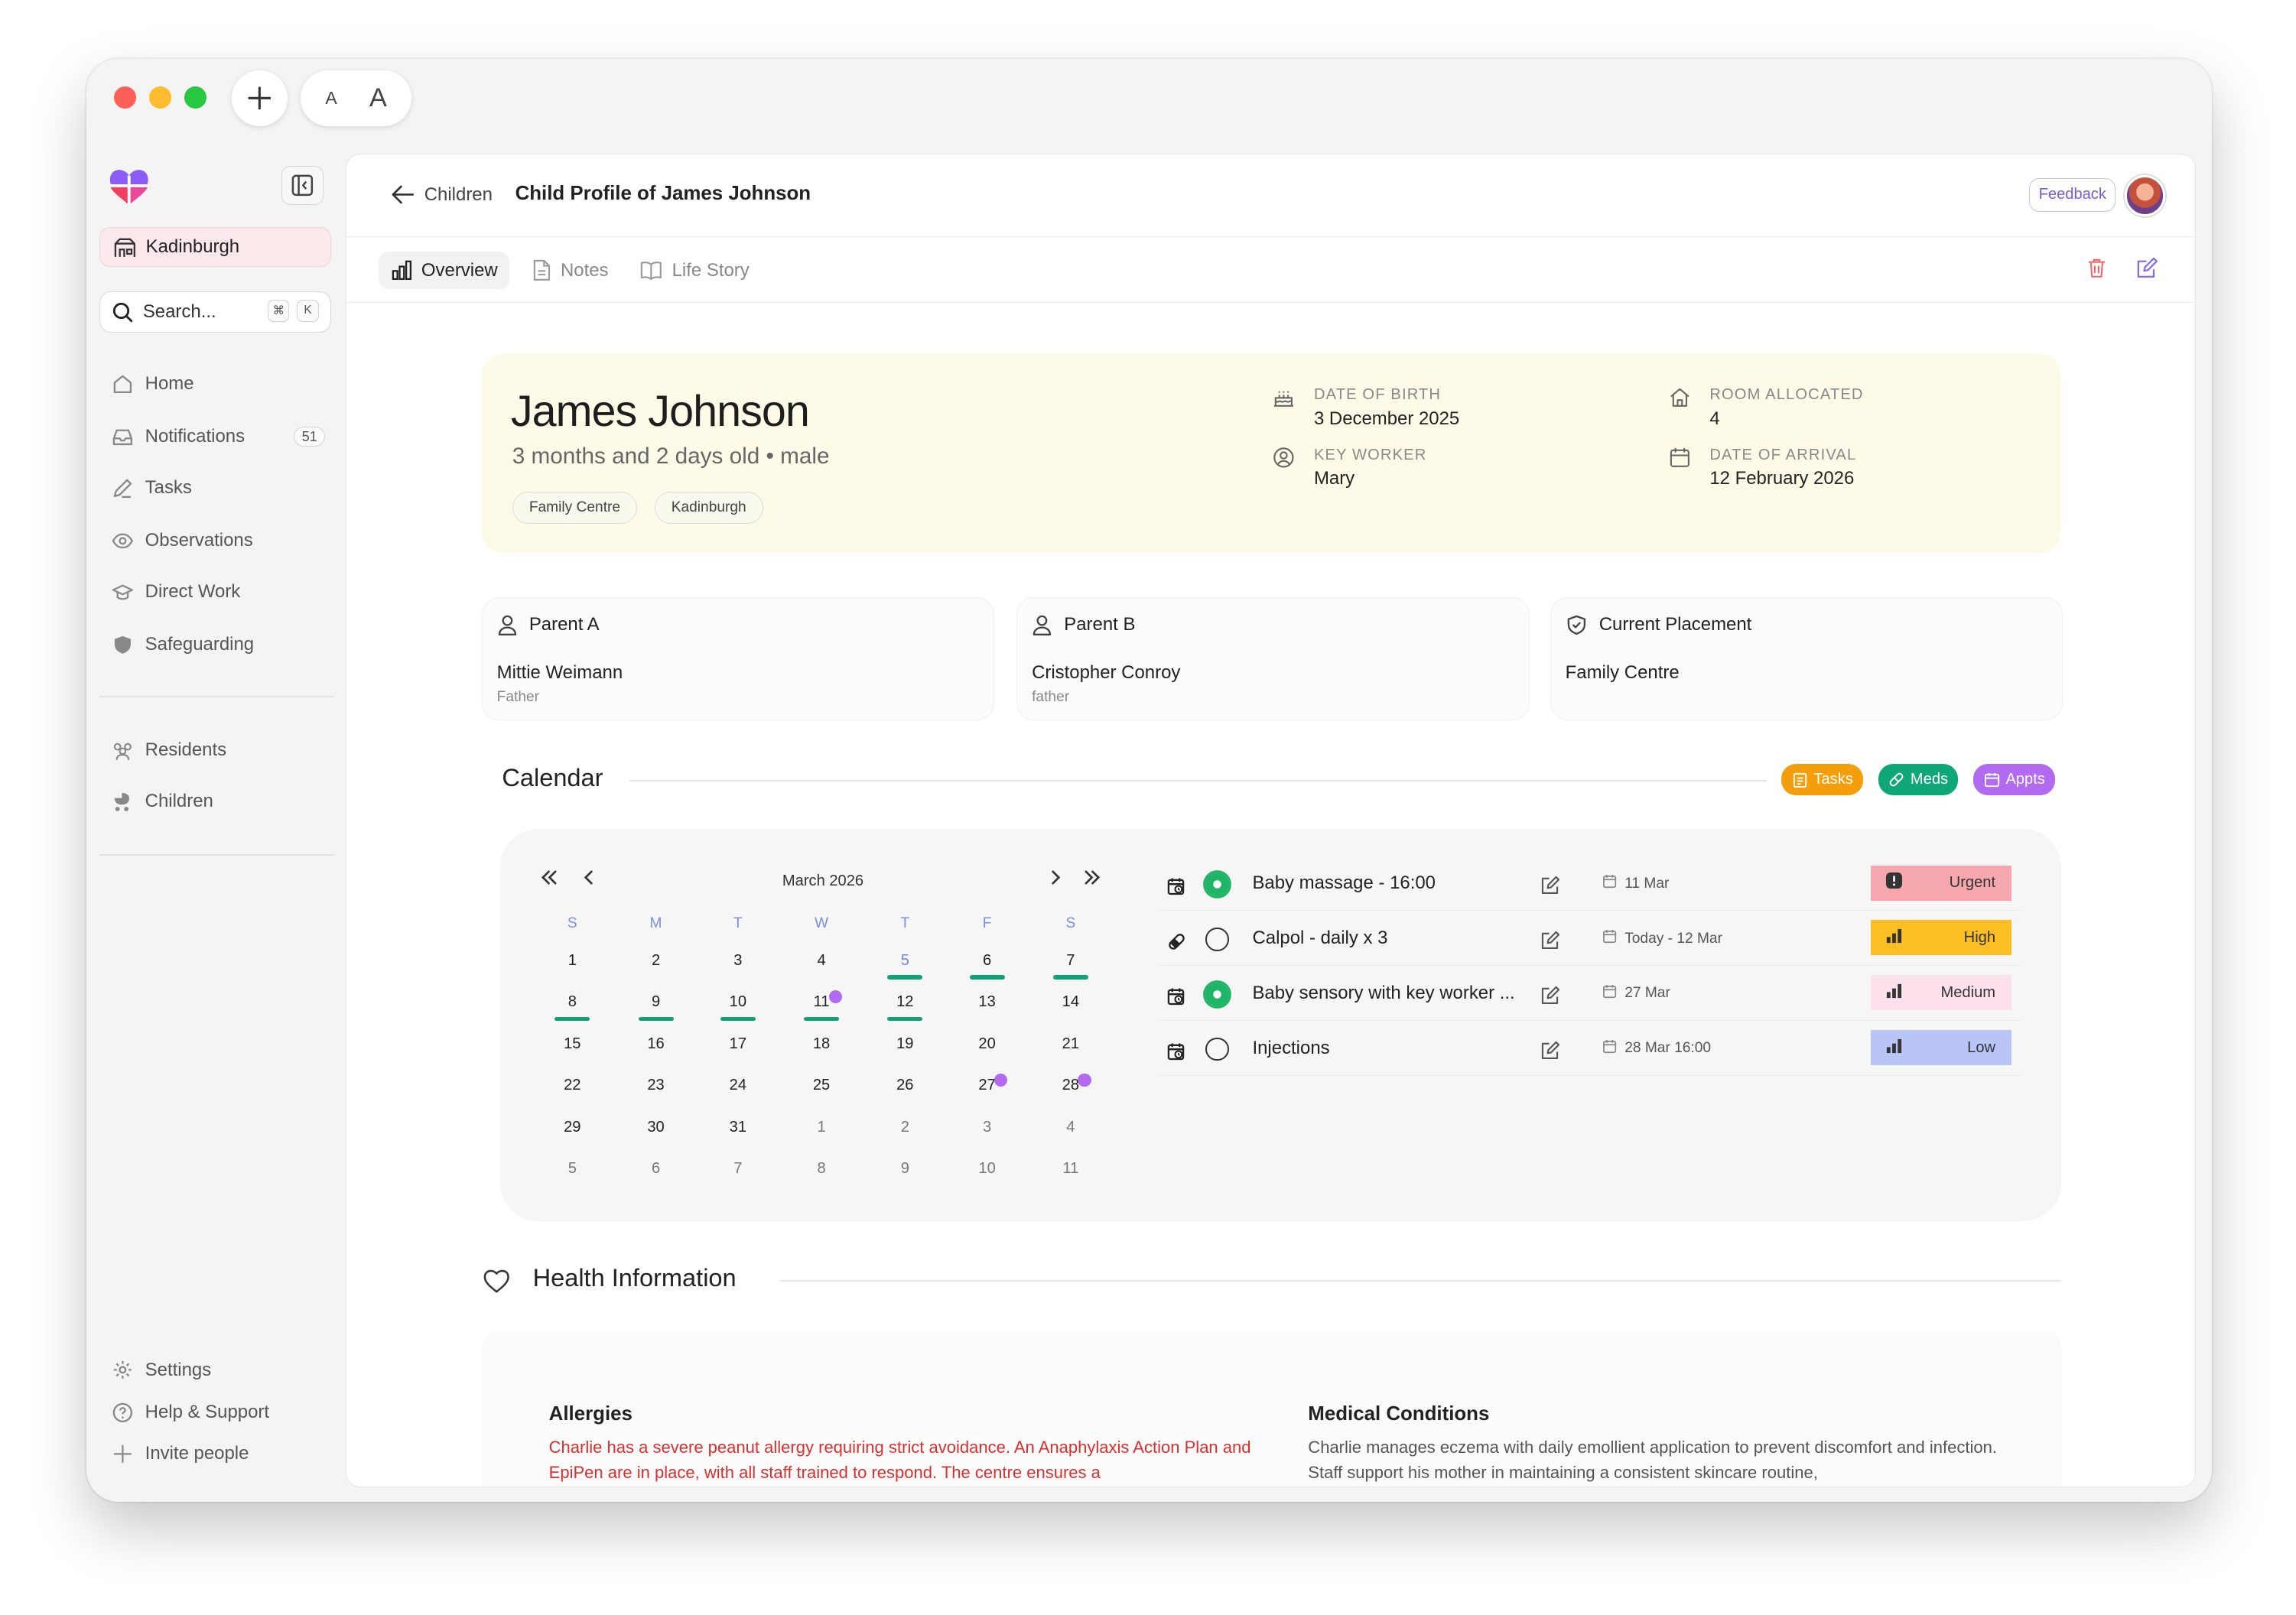 The height and width of the screenshot is (1615, 2296). Describe the element at coordinates (219, 383) in the screenshot. I see `sidebar-item-home: Home` at that location.